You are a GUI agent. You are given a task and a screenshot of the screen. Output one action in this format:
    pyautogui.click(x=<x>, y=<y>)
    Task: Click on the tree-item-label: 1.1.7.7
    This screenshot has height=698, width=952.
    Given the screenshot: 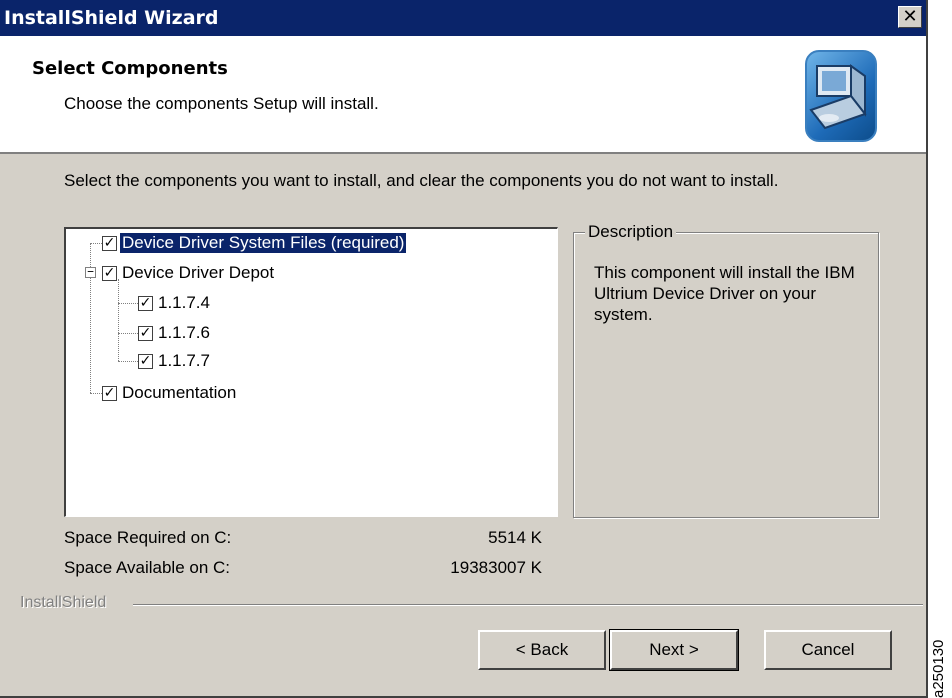 What is the action you would take?
    pyautogui.click(x=184, y=360)
    